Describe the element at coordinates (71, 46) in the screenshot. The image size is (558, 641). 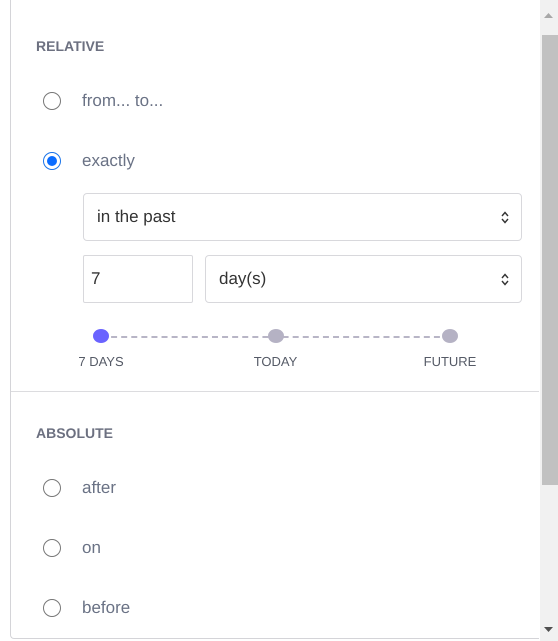
I see `section-heading: RELATIVE` at that location.